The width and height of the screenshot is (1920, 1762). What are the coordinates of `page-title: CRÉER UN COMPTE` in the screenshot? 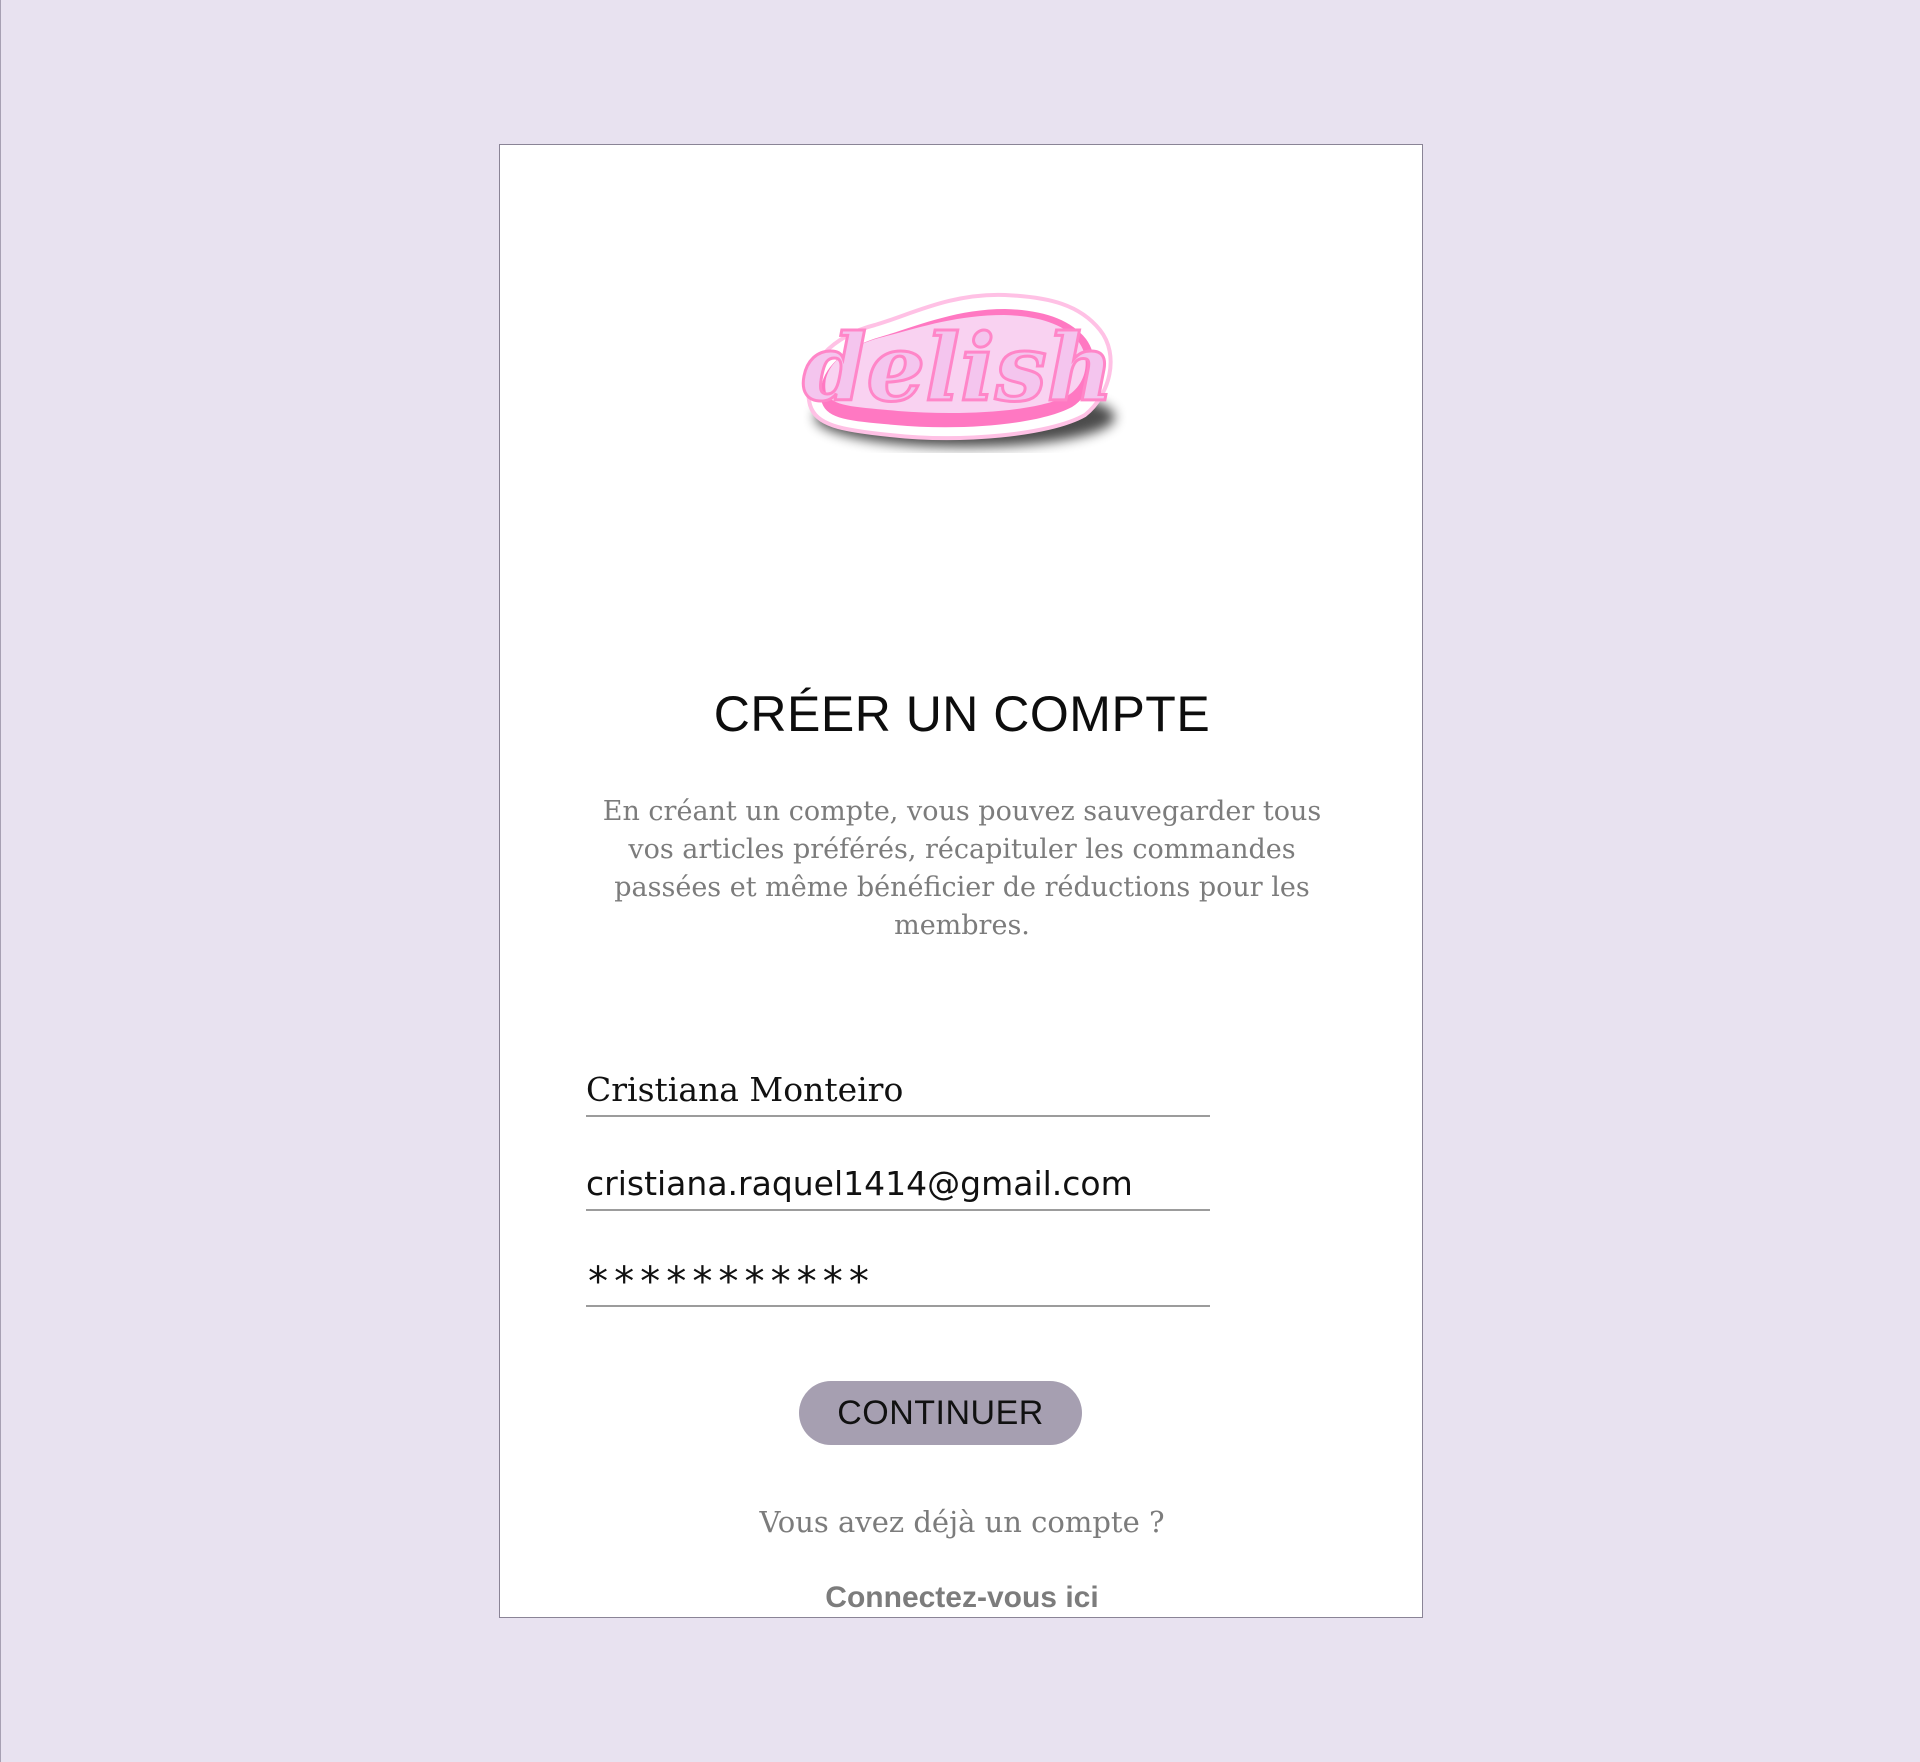 It's located at (962, 714).